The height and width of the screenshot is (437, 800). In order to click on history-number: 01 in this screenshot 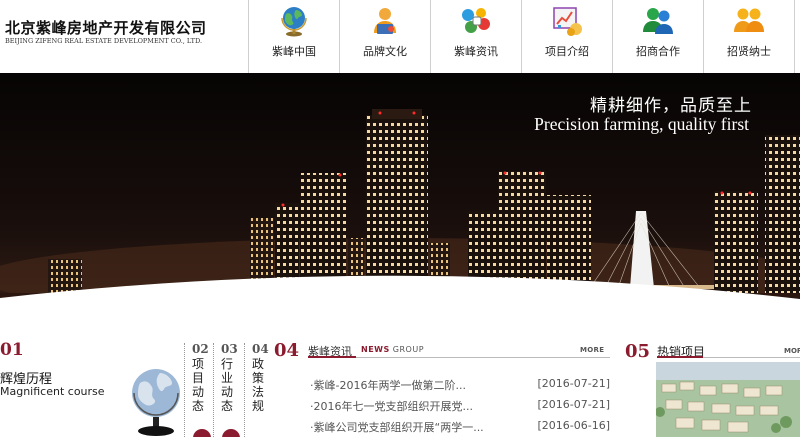, I will do `click(12, 350)`.